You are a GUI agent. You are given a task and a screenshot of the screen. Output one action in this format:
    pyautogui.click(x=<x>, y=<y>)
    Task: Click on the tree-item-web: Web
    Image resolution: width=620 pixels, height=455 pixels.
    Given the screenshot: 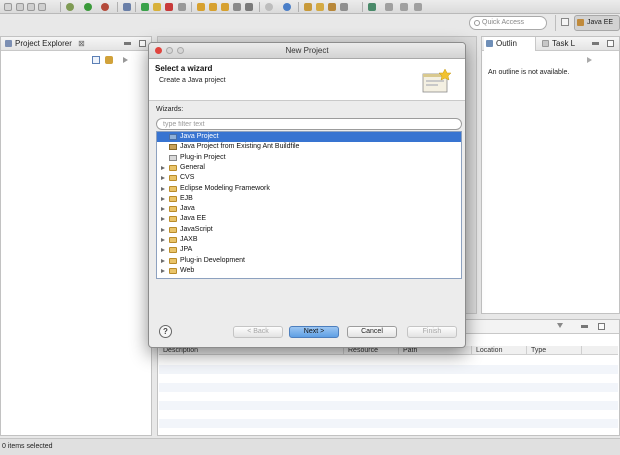 What is the action you would take?
    pyautogui.click(x=309, y=271)
    